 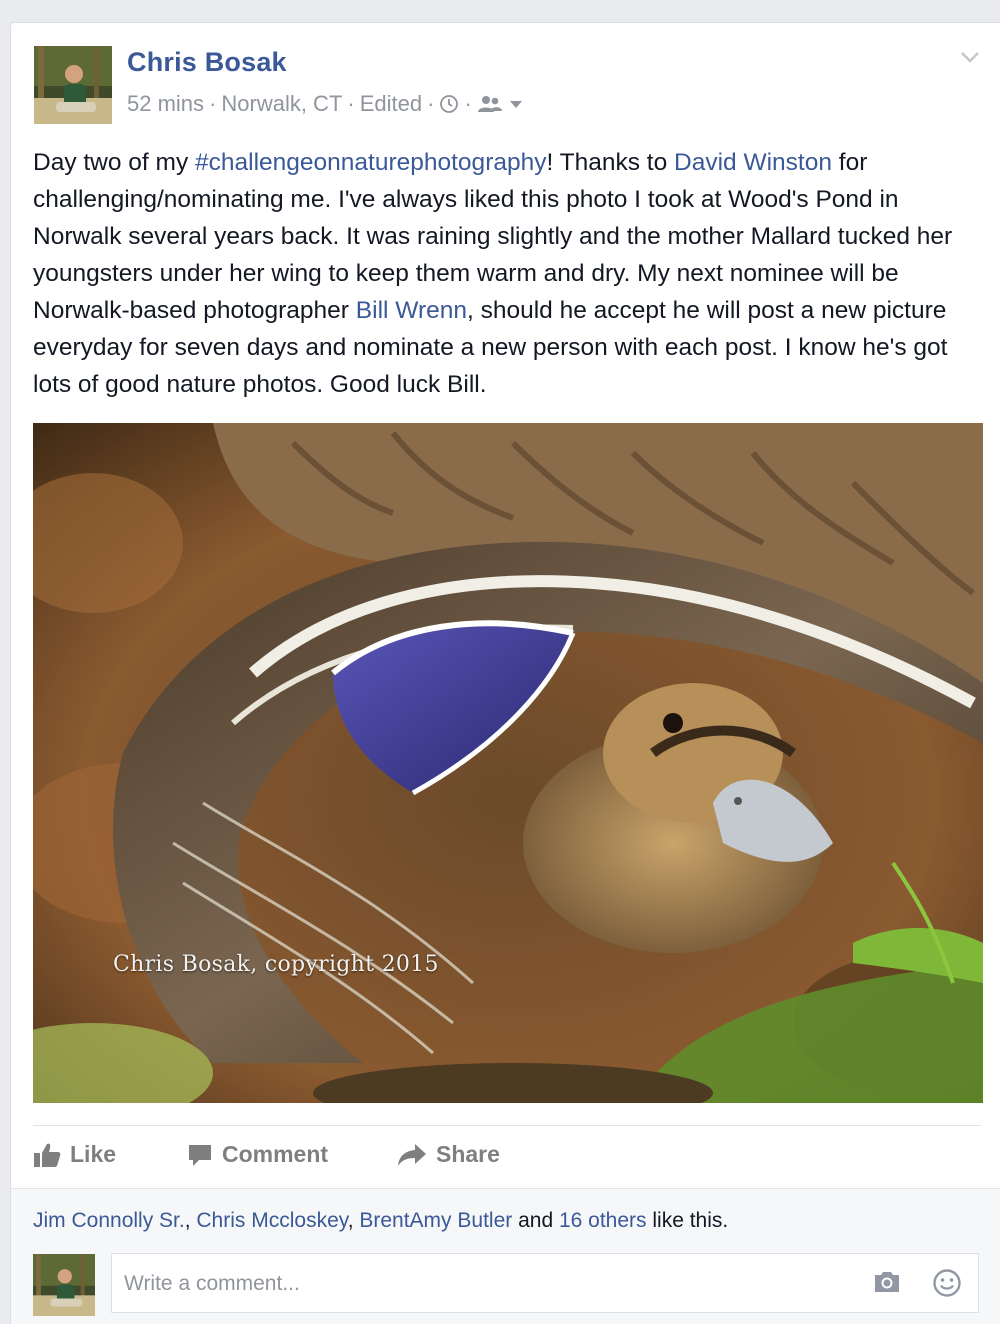 What do you see at coordinates (200, 1155) in the screenshot?
I see `comment-icon` at bounding box center [200, 1155].